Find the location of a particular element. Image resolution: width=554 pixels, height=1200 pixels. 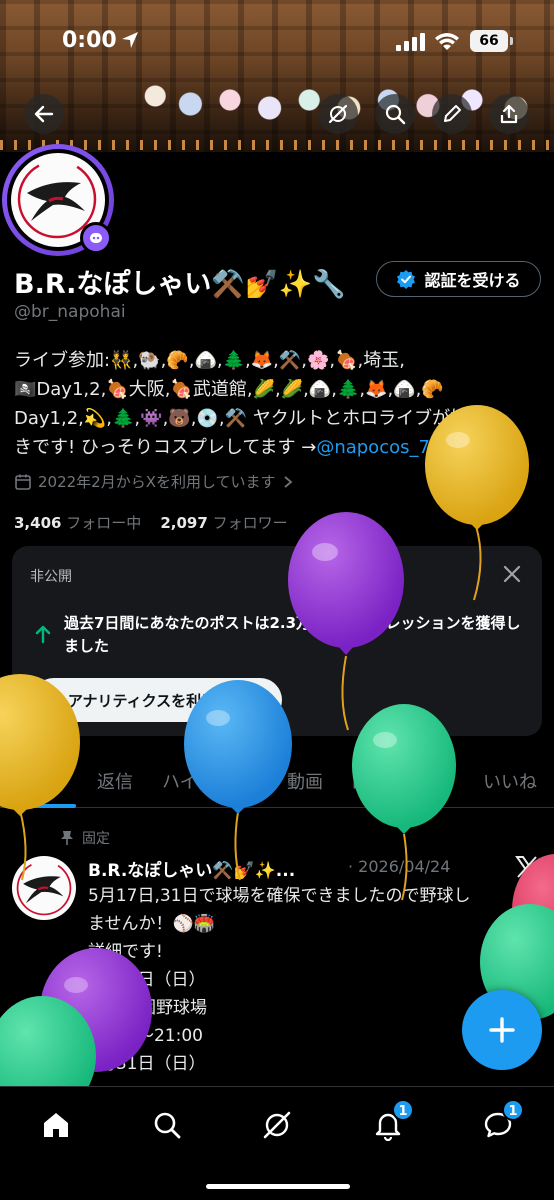

pinned-label: 固定 is located at coordinates (96, 839).